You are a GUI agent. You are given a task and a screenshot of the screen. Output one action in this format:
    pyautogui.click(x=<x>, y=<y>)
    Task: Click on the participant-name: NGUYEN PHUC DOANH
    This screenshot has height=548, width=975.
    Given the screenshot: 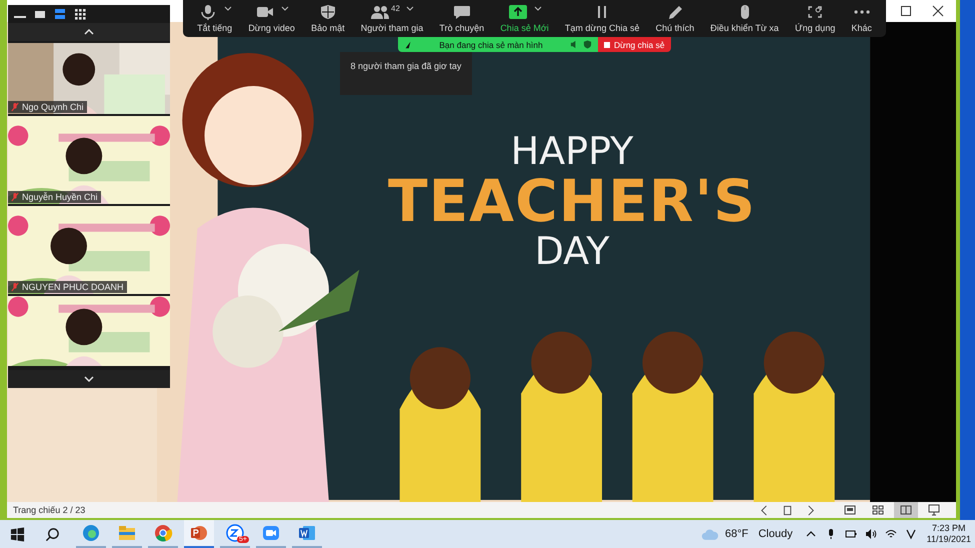 What is the action you would take?
    pyautogui.click(x=73, y=287)
    